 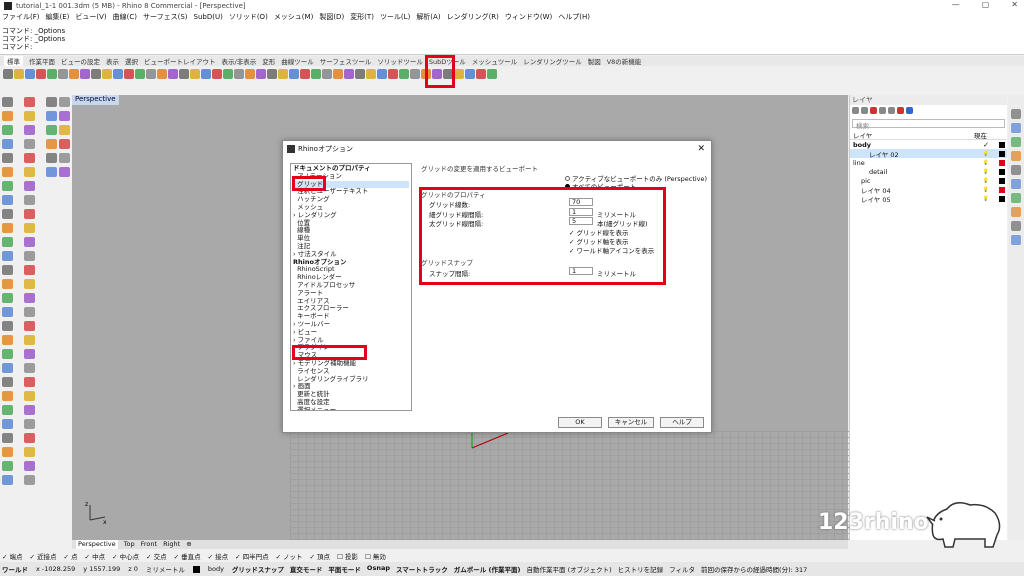 What do you see at coordinates (95, 556) in the screenshot?
I see `osnap-checkbox: ✓ 中点` at bounding box center [95, 556].